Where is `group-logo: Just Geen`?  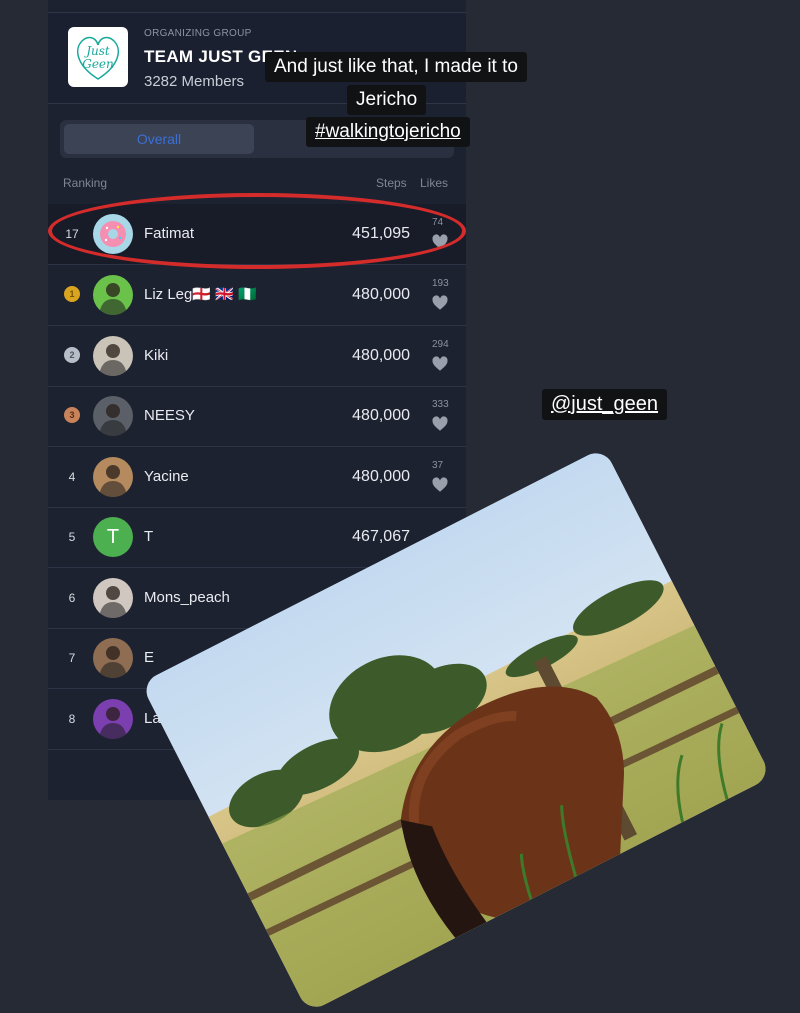
group-logo: Just Geen is located at coordinates (98, 57).